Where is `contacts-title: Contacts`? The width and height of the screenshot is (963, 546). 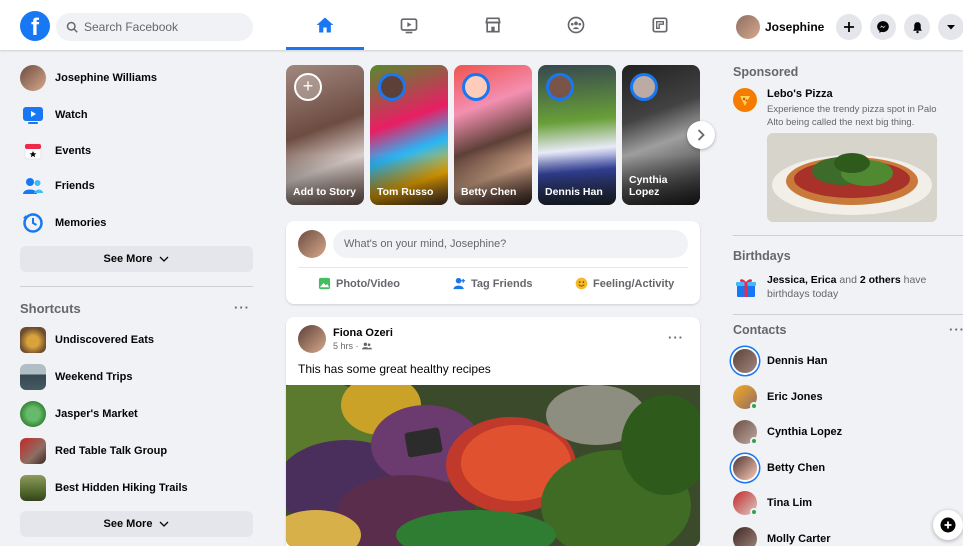
contacts-title: Contacts is located at coordinates (760, 330).